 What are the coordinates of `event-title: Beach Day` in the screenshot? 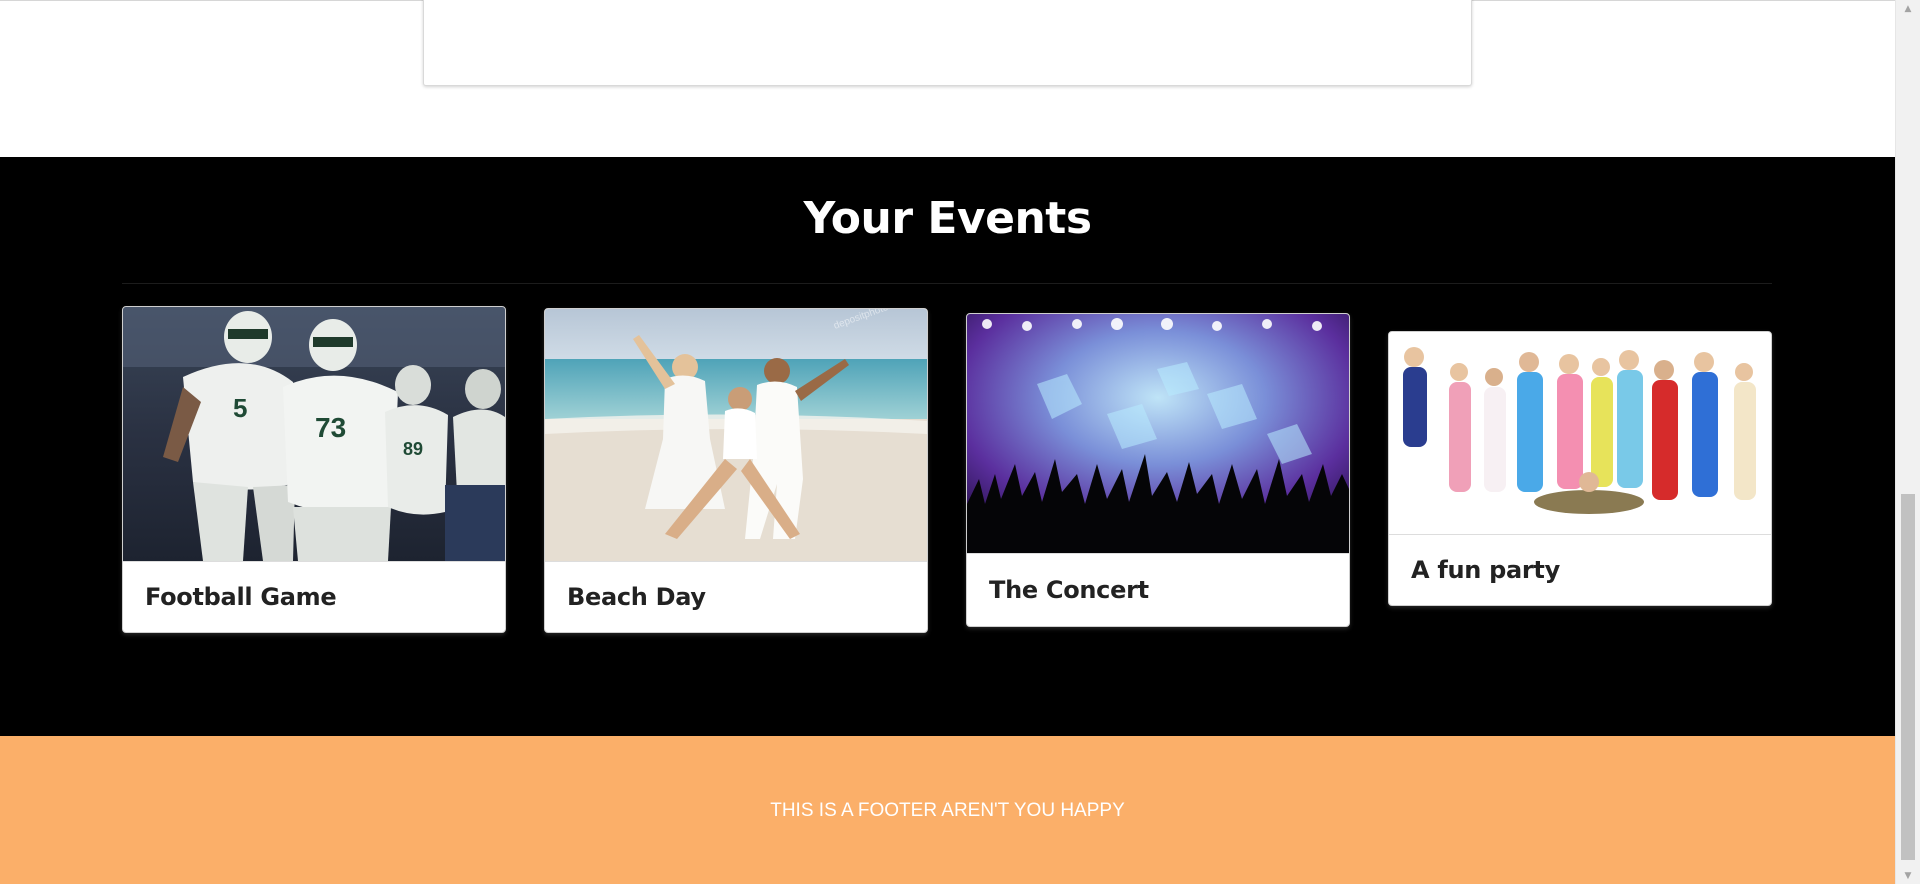 It's located at (736, 596).